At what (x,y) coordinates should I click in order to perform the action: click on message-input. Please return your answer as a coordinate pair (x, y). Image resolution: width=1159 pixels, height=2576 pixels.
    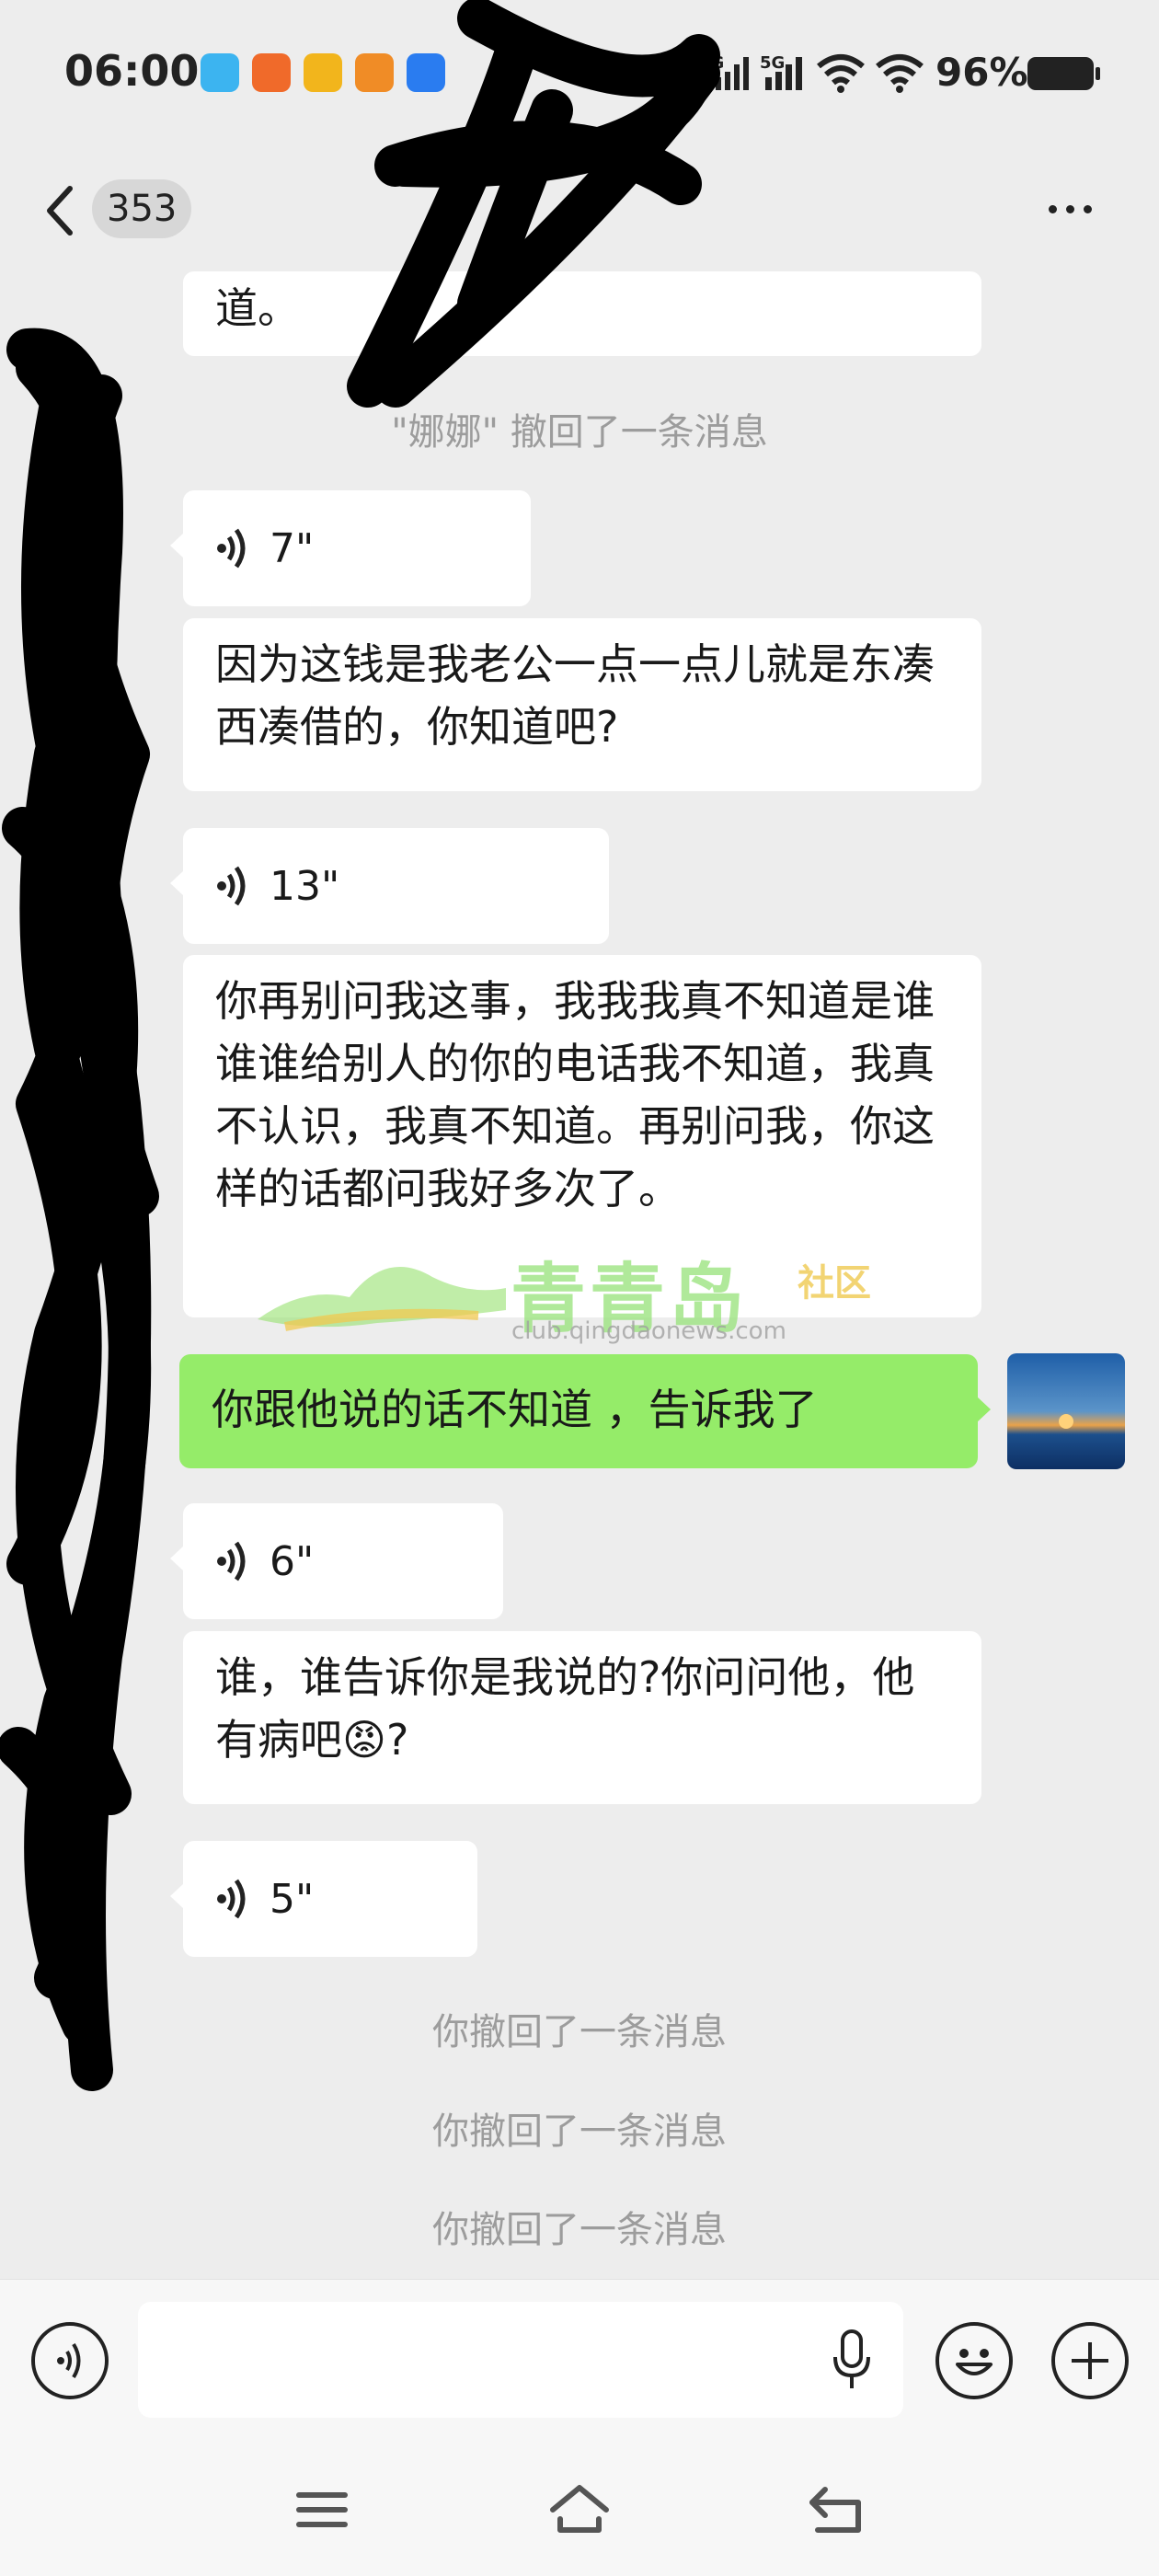
    Looking at the image, I should click on (520, 2360).